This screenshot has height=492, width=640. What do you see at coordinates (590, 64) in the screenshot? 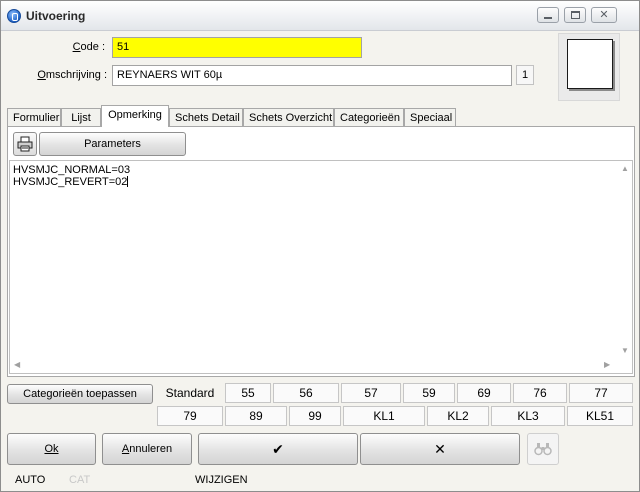
I see `color-swatch` at bounding box center [590, 64].